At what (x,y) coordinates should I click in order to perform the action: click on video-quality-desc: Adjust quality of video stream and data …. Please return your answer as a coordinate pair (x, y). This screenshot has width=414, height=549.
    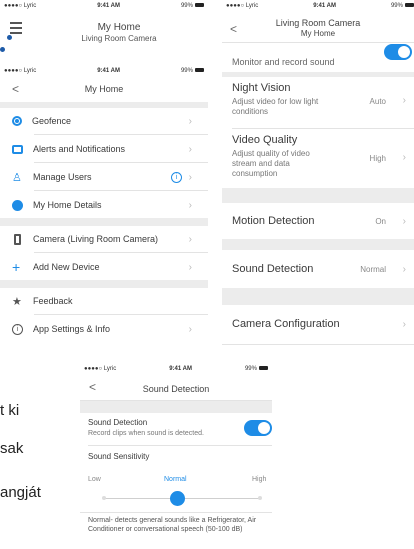
    Looking at the image, I should click on (271, 163).